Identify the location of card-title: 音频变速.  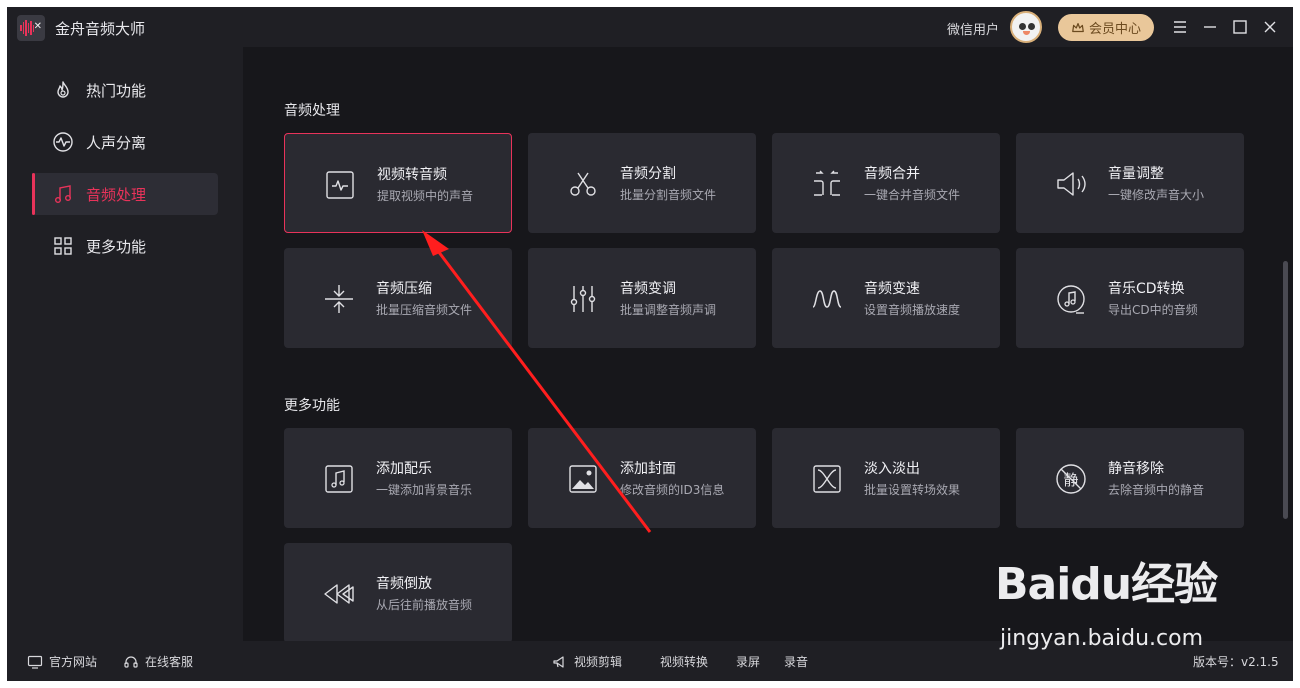
(892, 289).